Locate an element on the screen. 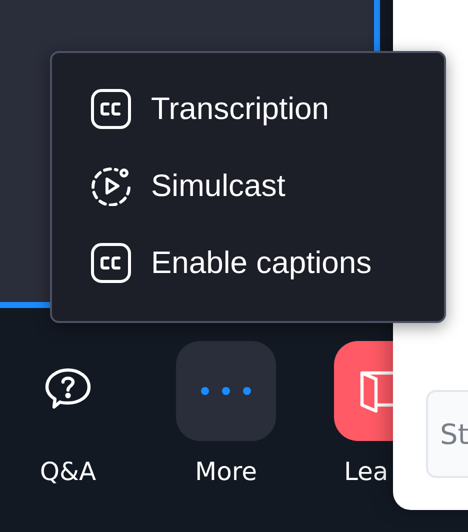 This screenshot has width=468, height=532. menu-item: Simulcast is located at coordinates (267, 186).